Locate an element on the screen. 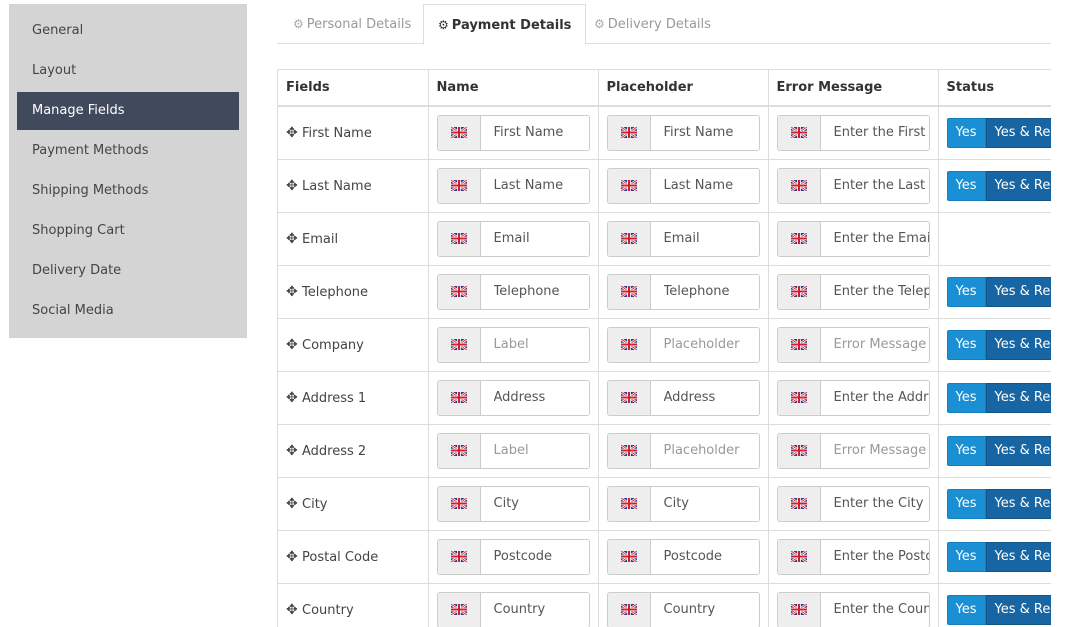  sidebar-item-manage-fields: Manage Fields is located at coordinates (128, 111).